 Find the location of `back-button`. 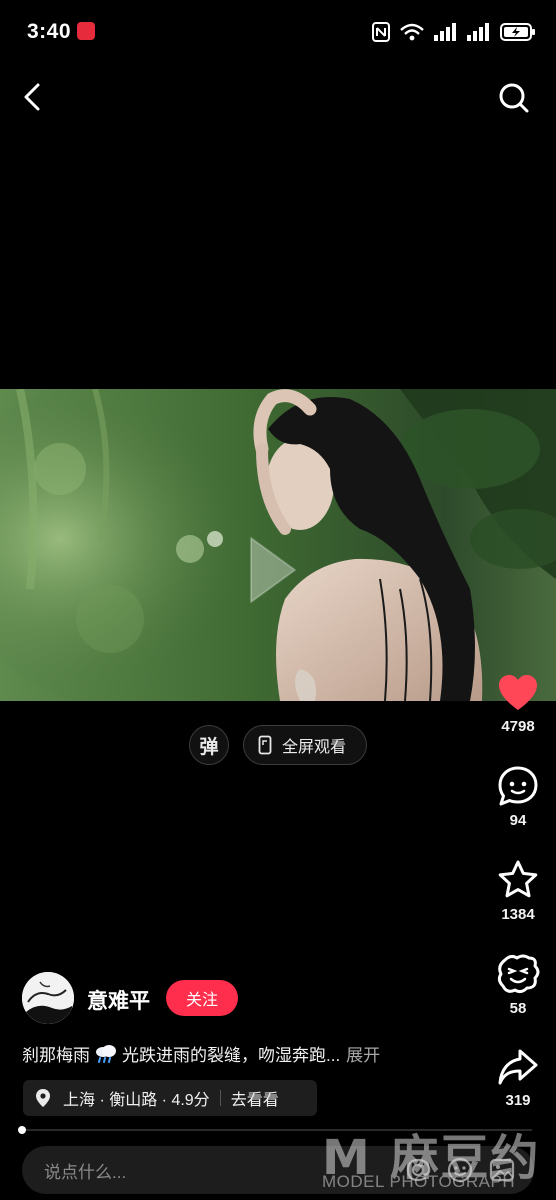

back-button is located at coordinates (35, 97).